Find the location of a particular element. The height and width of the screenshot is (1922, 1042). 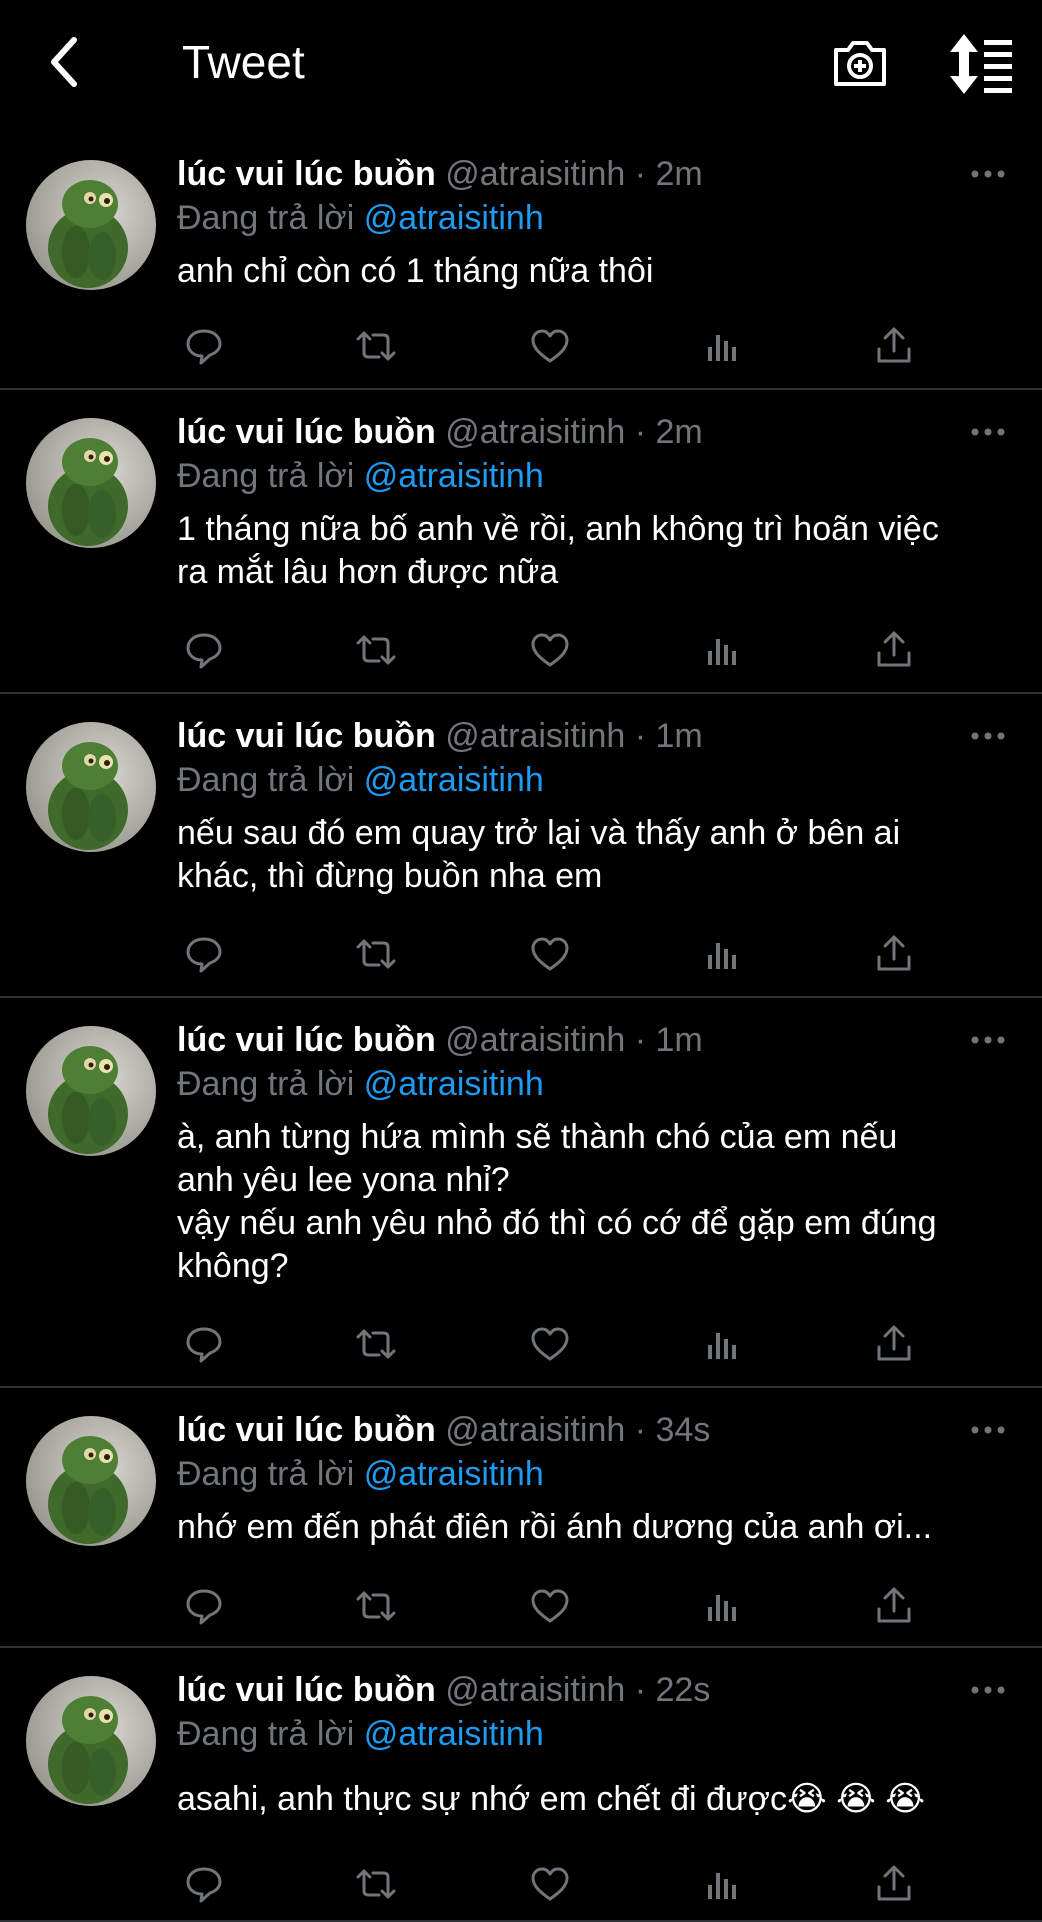

page-title: Tweet is located at coordinates (243, 62).